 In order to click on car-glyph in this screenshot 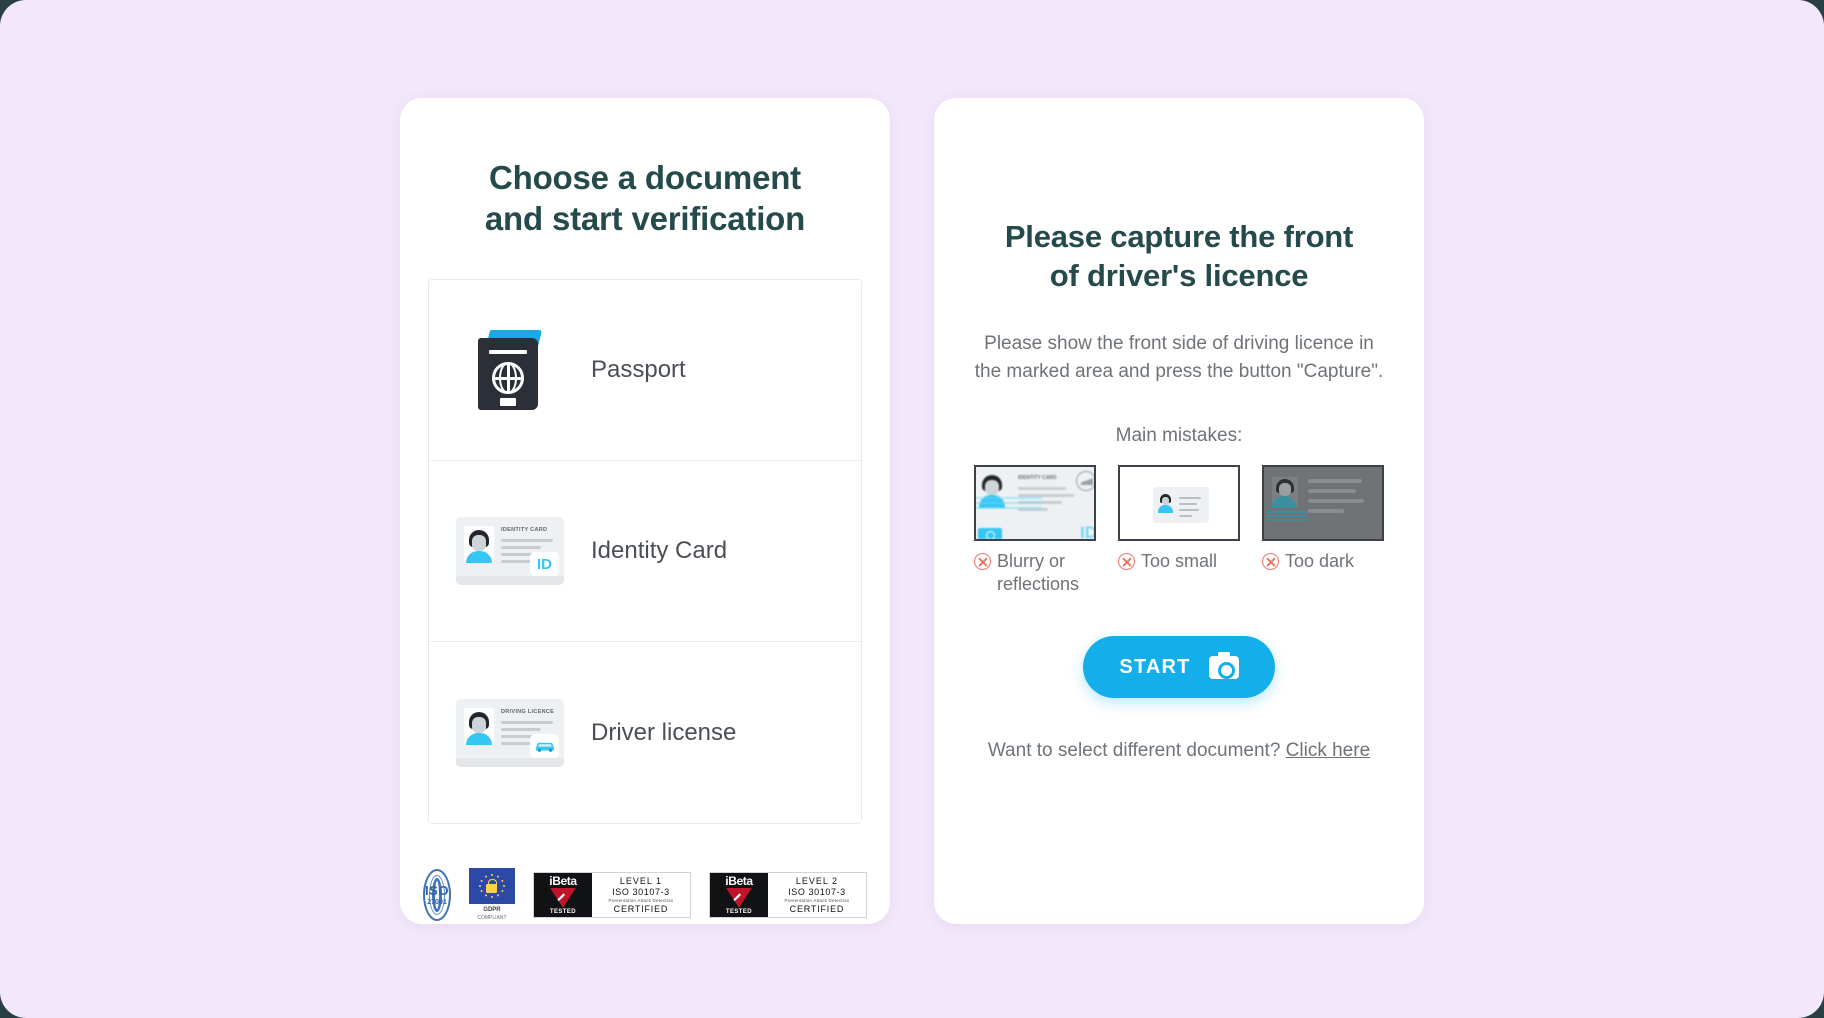, I will do `click(544, 747)`.